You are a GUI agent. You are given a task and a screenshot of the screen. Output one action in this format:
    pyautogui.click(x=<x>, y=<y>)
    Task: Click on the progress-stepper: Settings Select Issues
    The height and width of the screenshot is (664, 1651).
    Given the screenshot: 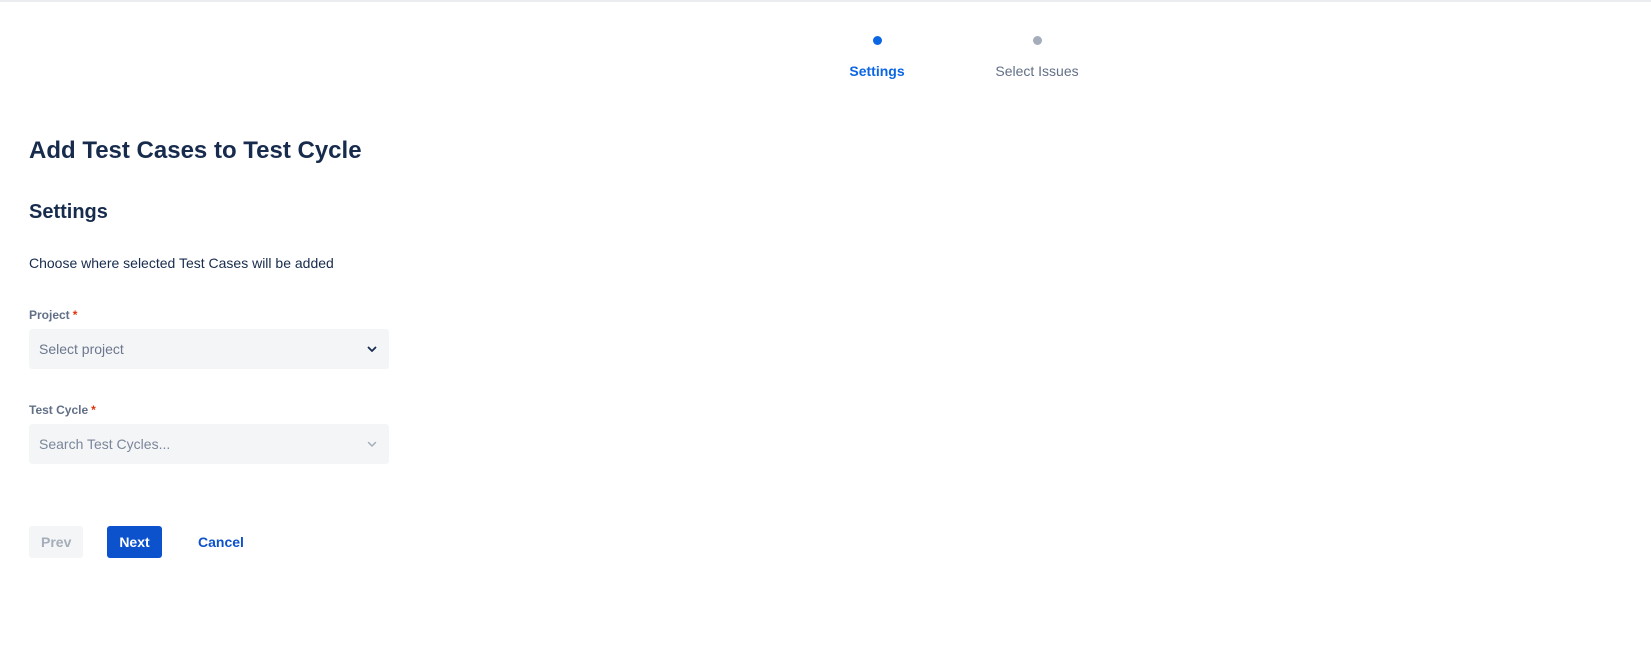 What is the action you would take?
    pyautogui.click(x=825, y=61)
    